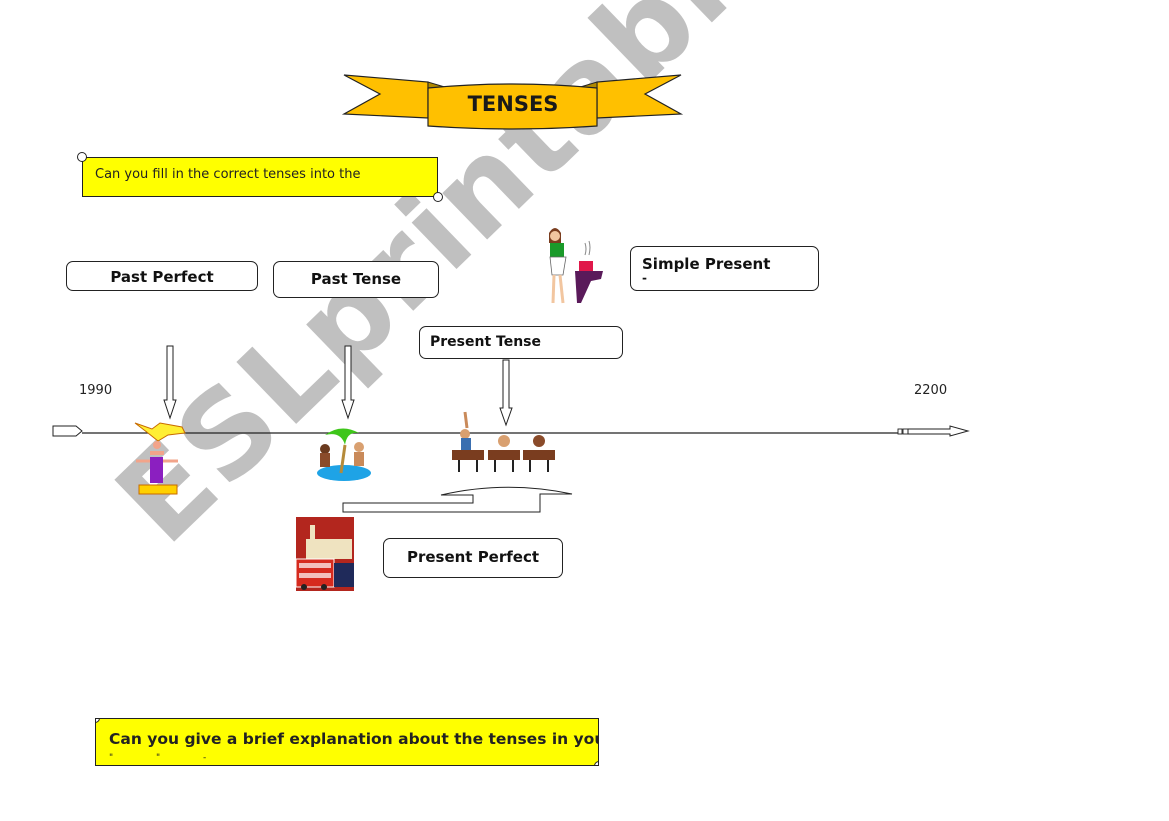 The image size is (1169, 821). What do you see at coordinates (938, 431) in the screenshot?
I see `timeline-end-arrow` at bounding box center [938, 431].